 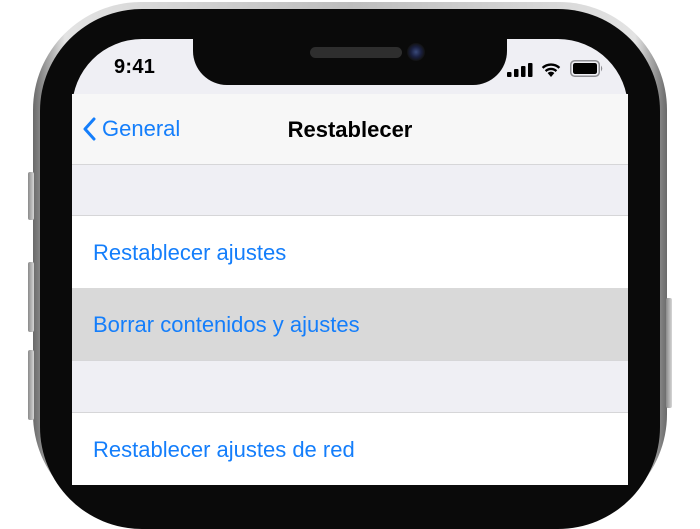 What do you see at coordinates (586, 68) in the screenshot?
I see `battery-icon` at bounding box center [586, 68].